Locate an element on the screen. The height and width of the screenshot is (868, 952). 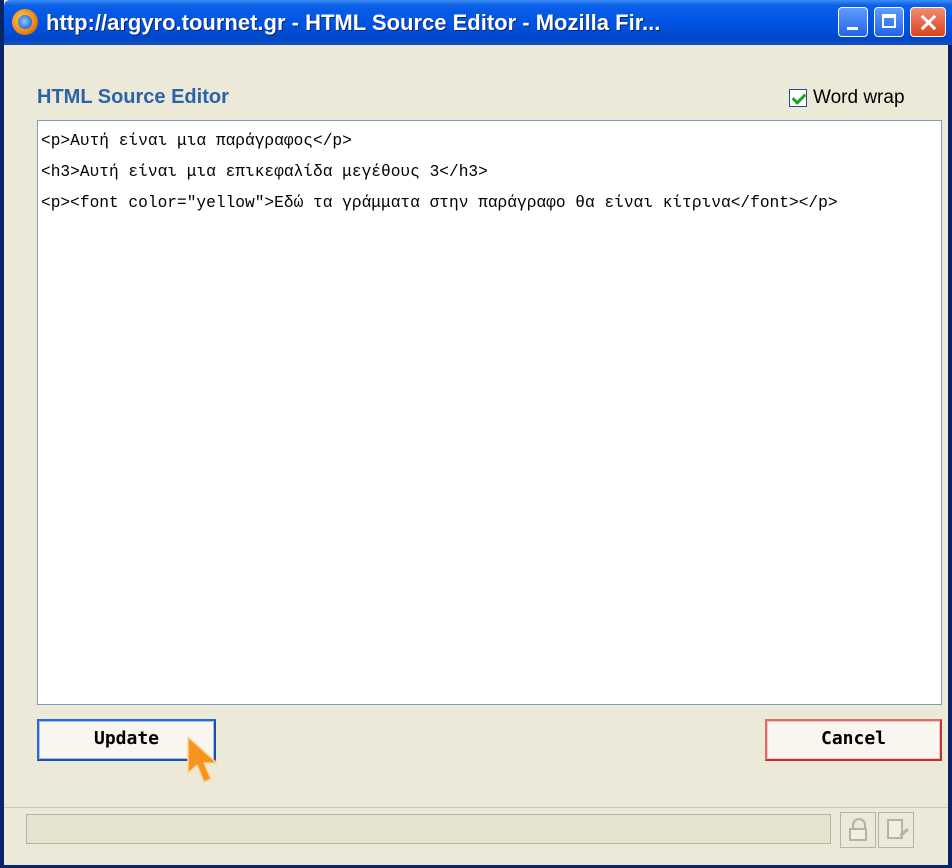
minimize-button is located at coordinates (853, 22).